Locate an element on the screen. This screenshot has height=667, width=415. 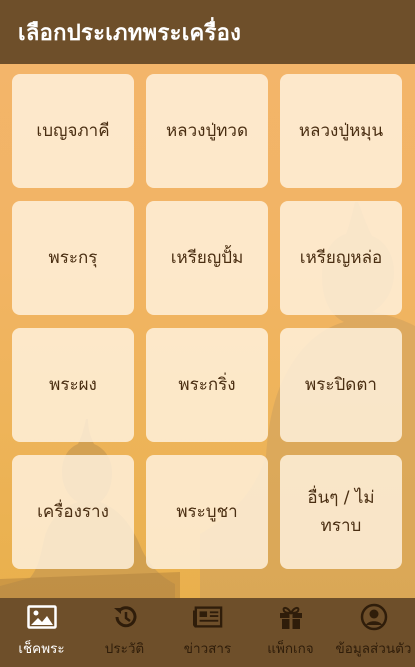
category-benjapakee-button: เบญจภาคี is located at coordinates (73, 131).